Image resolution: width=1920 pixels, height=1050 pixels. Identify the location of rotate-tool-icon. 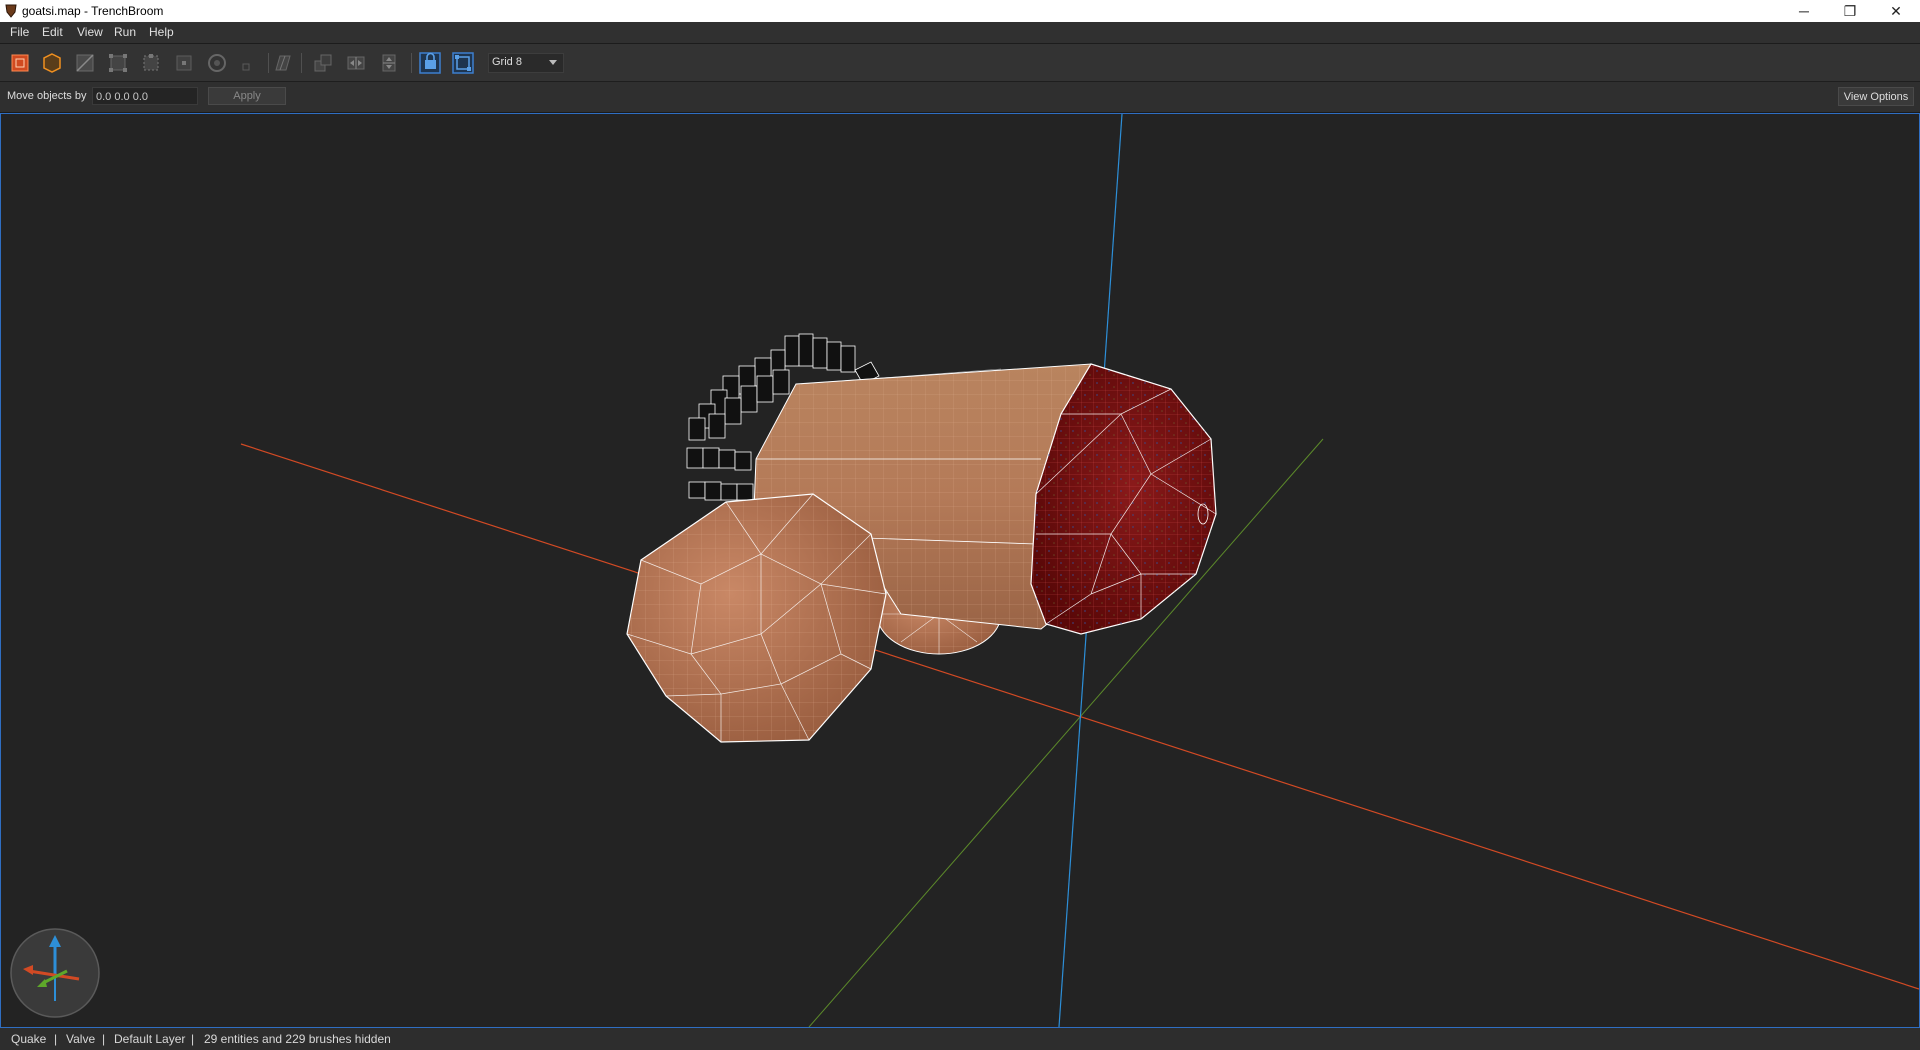
(217, 63).